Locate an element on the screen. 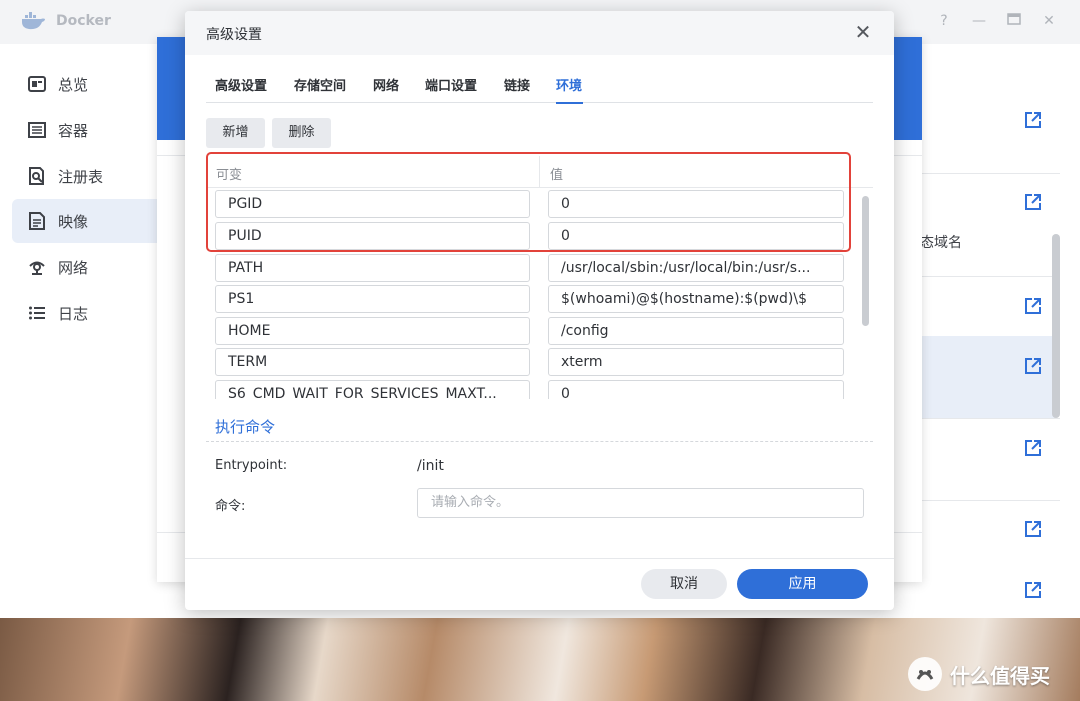  registry-icon is located at coordinates (36, 176).